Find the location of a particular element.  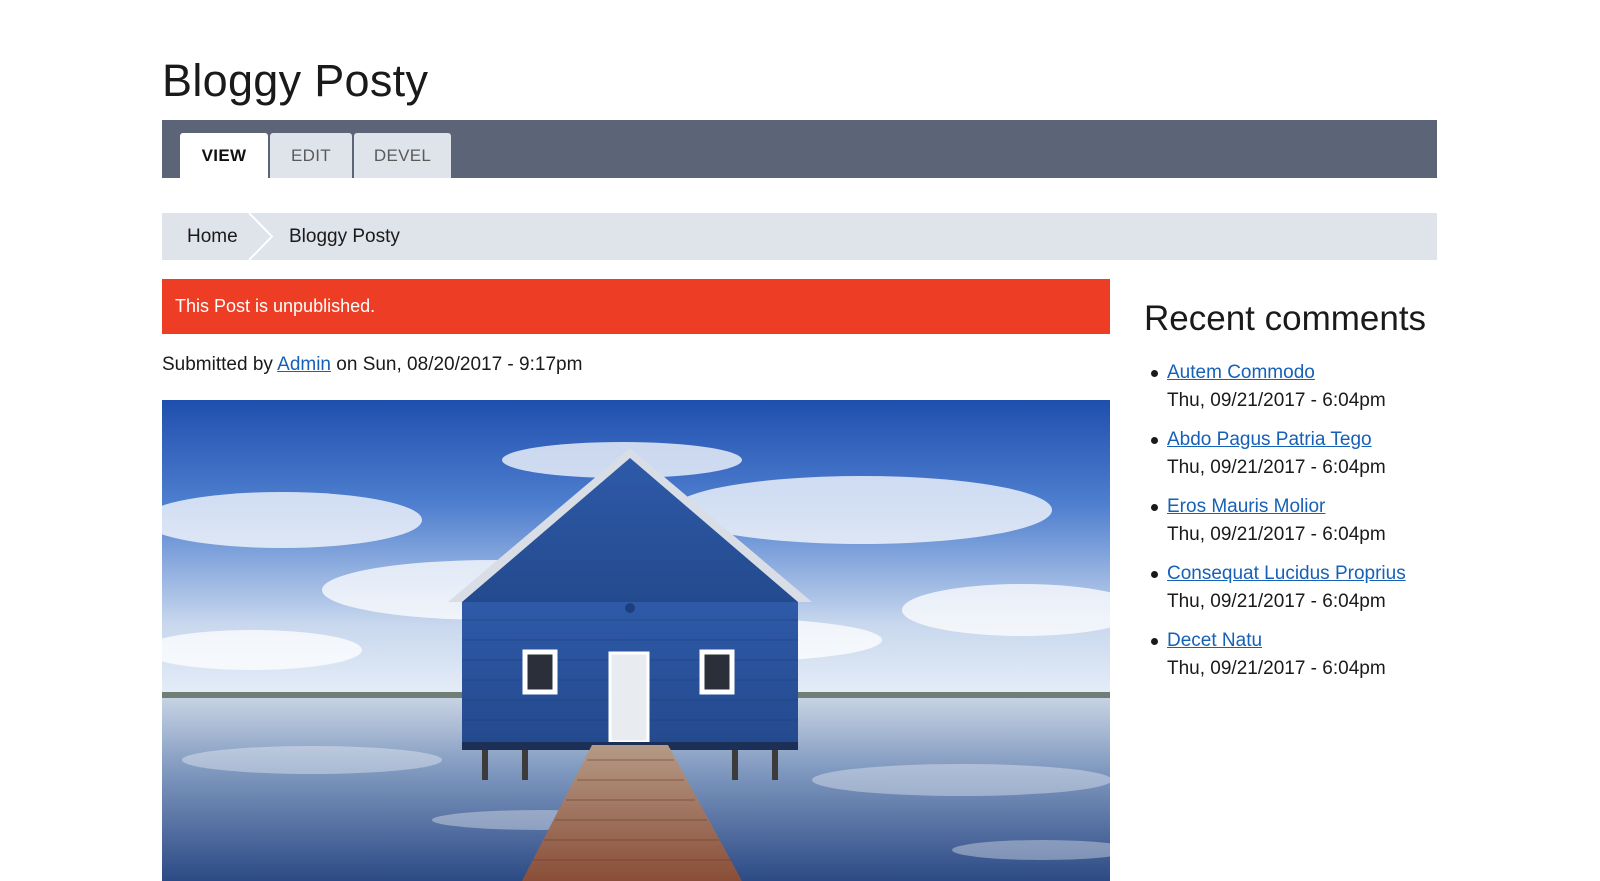

page-title: Bloggy Posty is located at coordinates (295, 80).